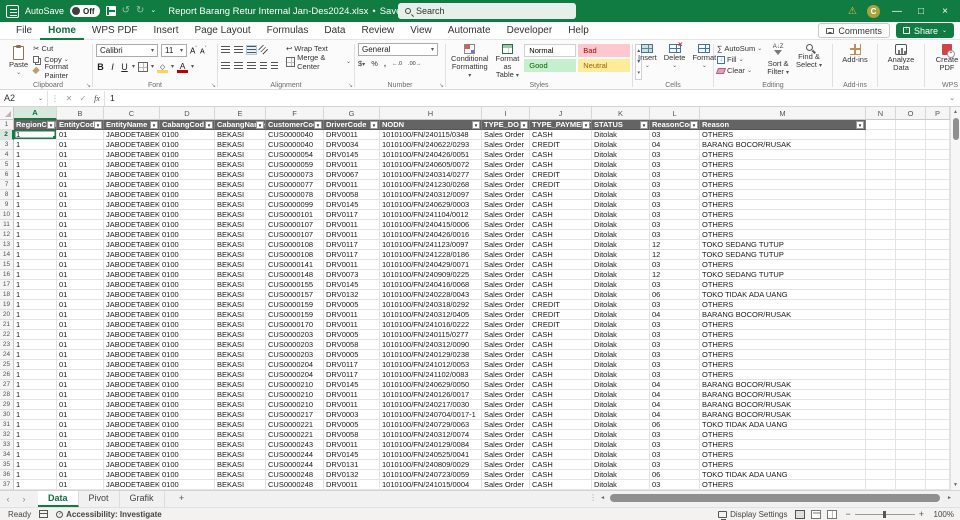 The image size is (960, 520). Describe the element at coordinates (295, 445) in the screenshot. I see `cell: CUS0000243` at that location.